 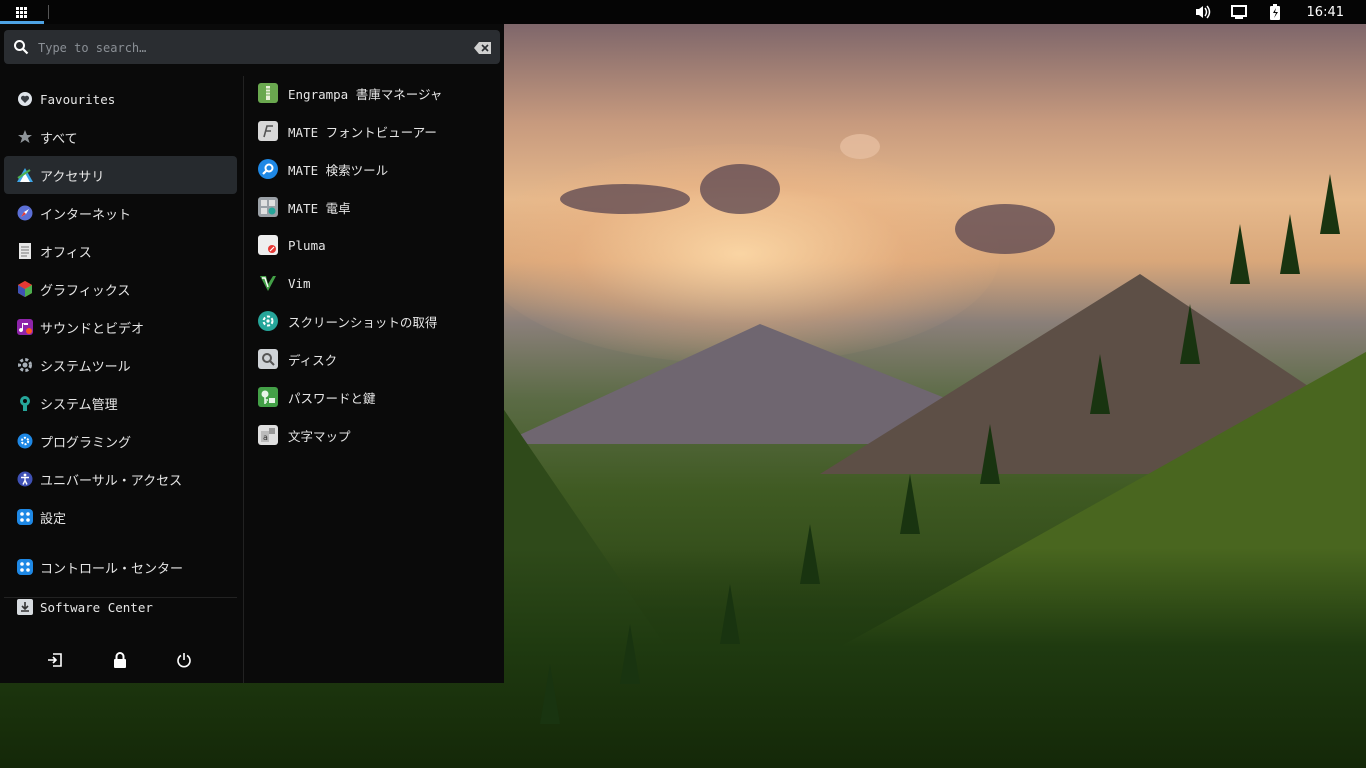 I want to click on app-label: MATE 検索ツール, so click(x=338, y=170).